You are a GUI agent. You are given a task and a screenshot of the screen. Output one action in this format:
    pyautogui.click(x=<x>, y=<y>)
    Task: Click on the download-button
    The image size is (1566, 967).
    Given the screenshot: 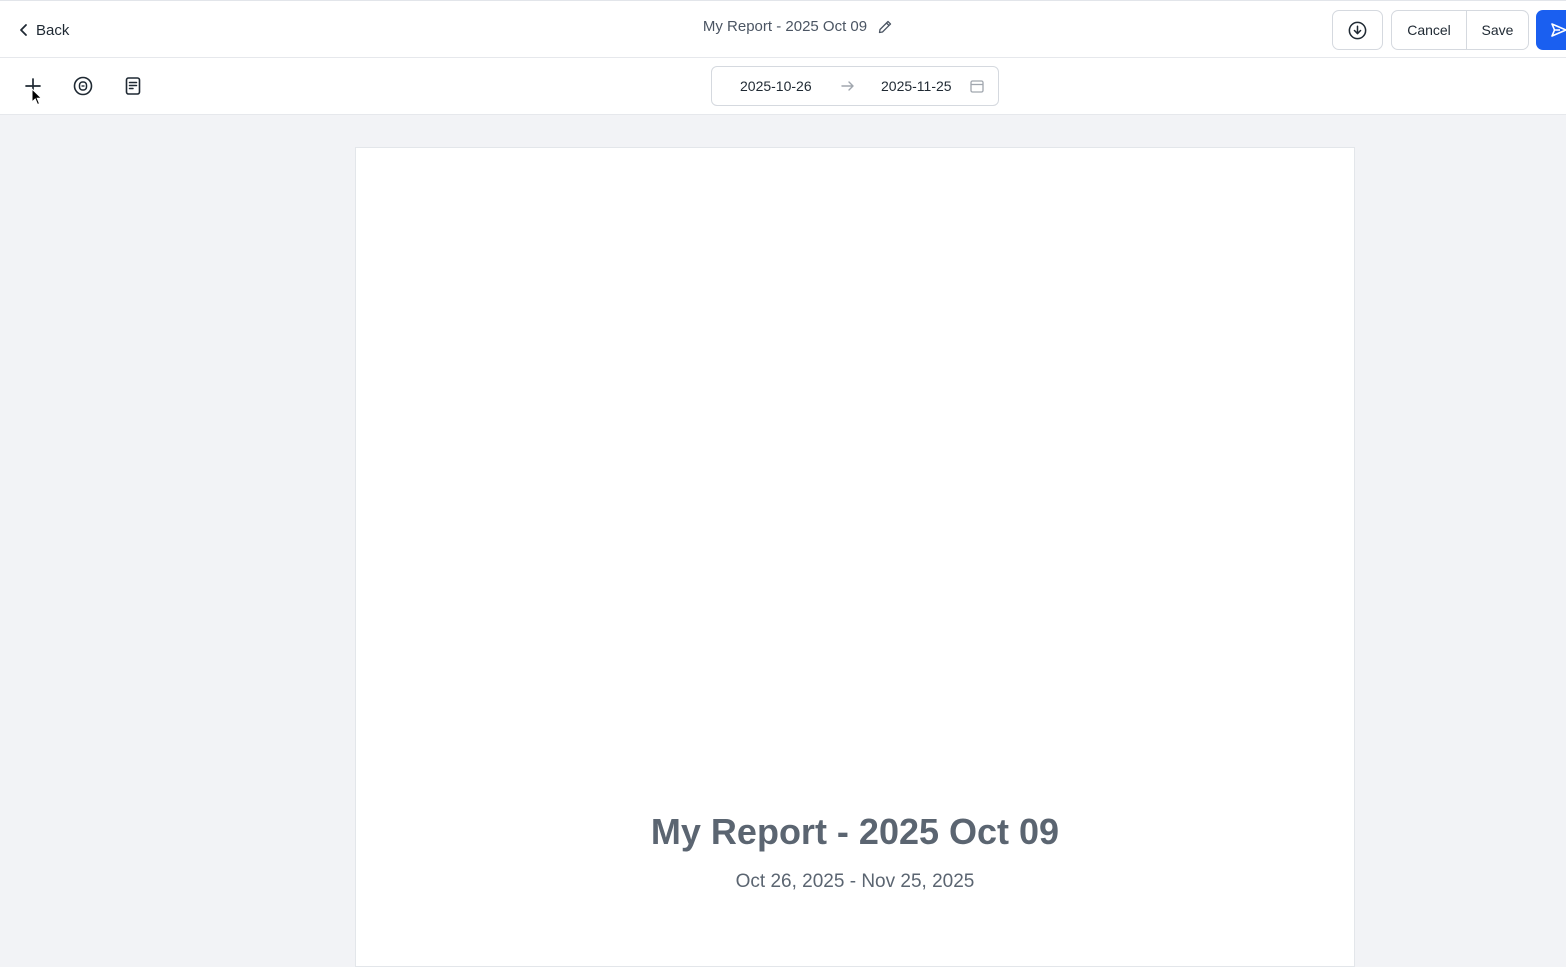 What is the action you would take?
    pyautogui.click(x=1357, y=30)
    